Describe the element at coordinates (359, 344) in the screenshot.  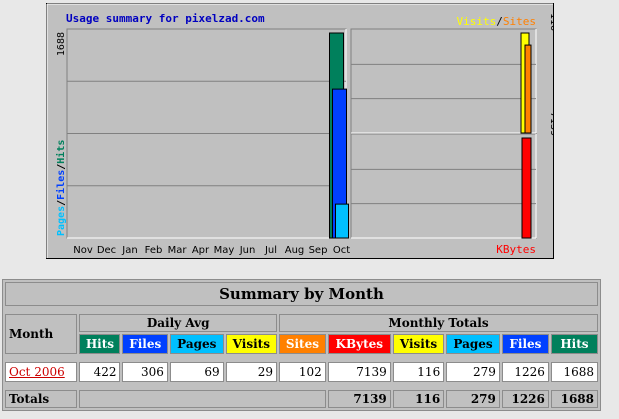
I see `monthly-col-header-kbytes: KBytes` at that location.